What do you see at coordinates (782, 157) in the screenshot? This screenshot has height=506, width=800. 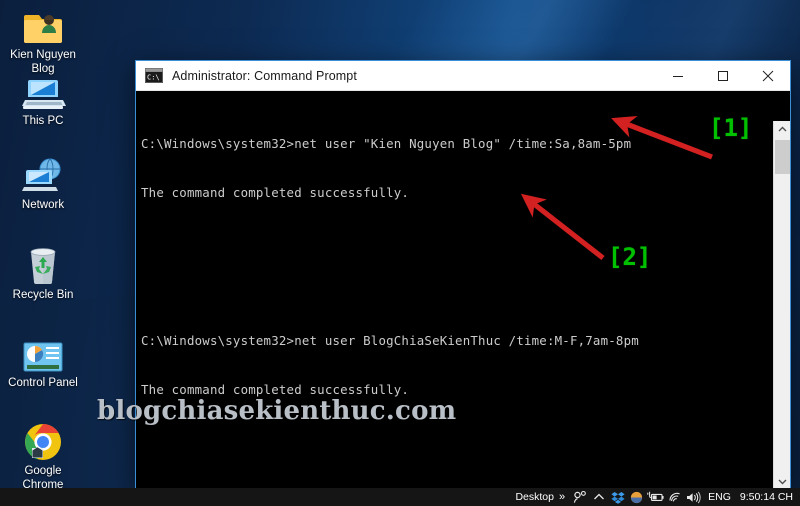 I see `scrollbar-thumb` at bounding box center [782, 157].